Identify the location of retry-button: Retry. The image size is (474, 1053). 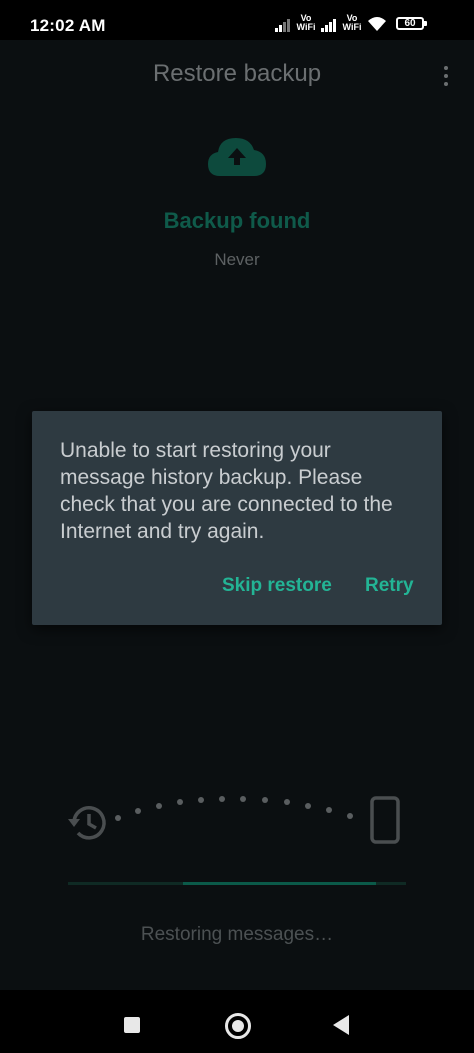
(389, 586).